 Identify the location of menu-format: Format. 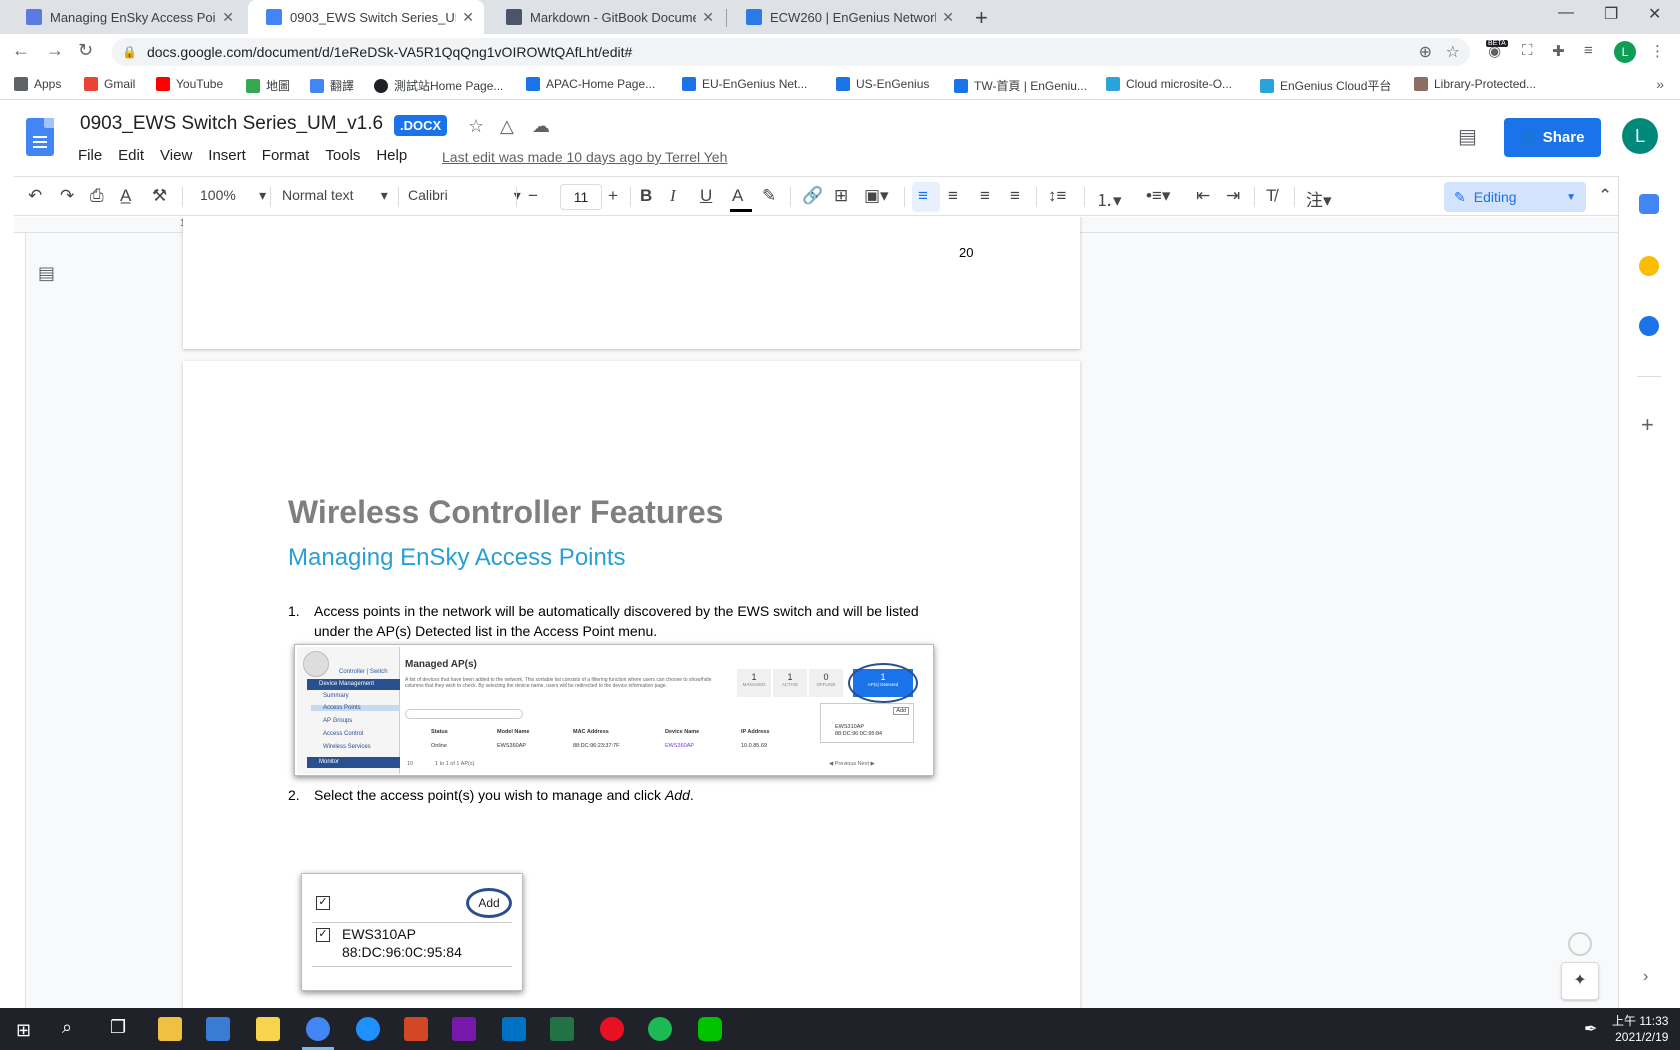
(286, 155).